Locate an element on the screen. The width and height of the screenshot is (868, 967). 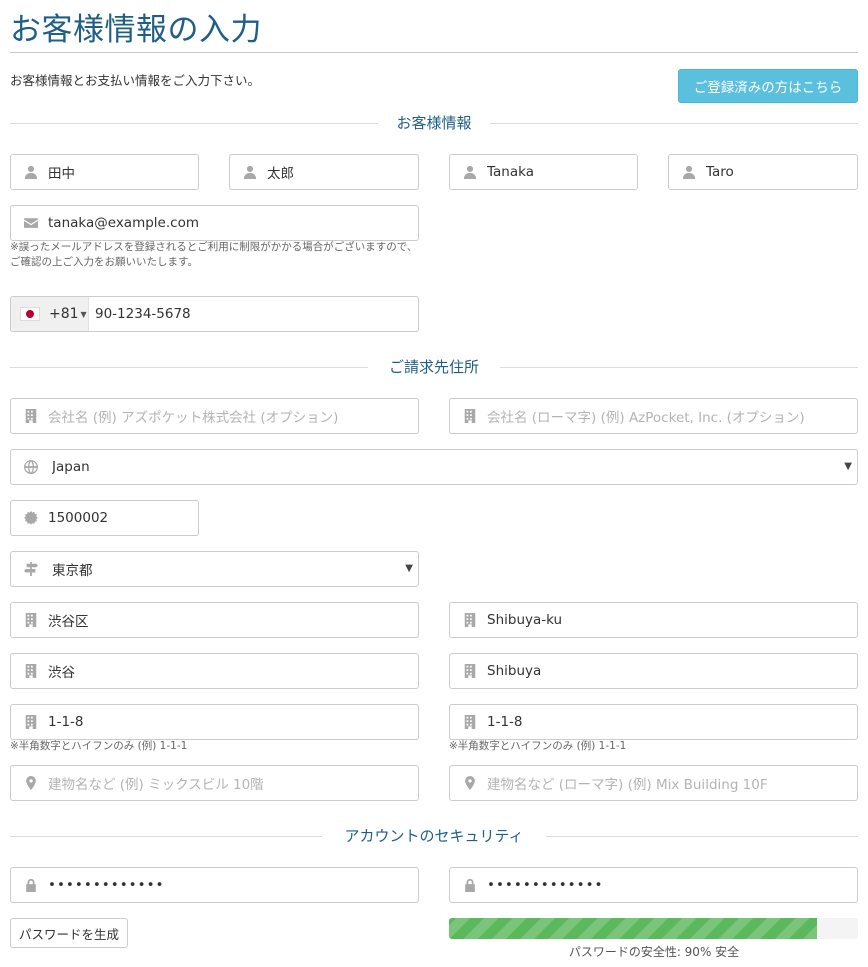
city-roman-field: Shibuya-ku is located at coordinates (653, 620).